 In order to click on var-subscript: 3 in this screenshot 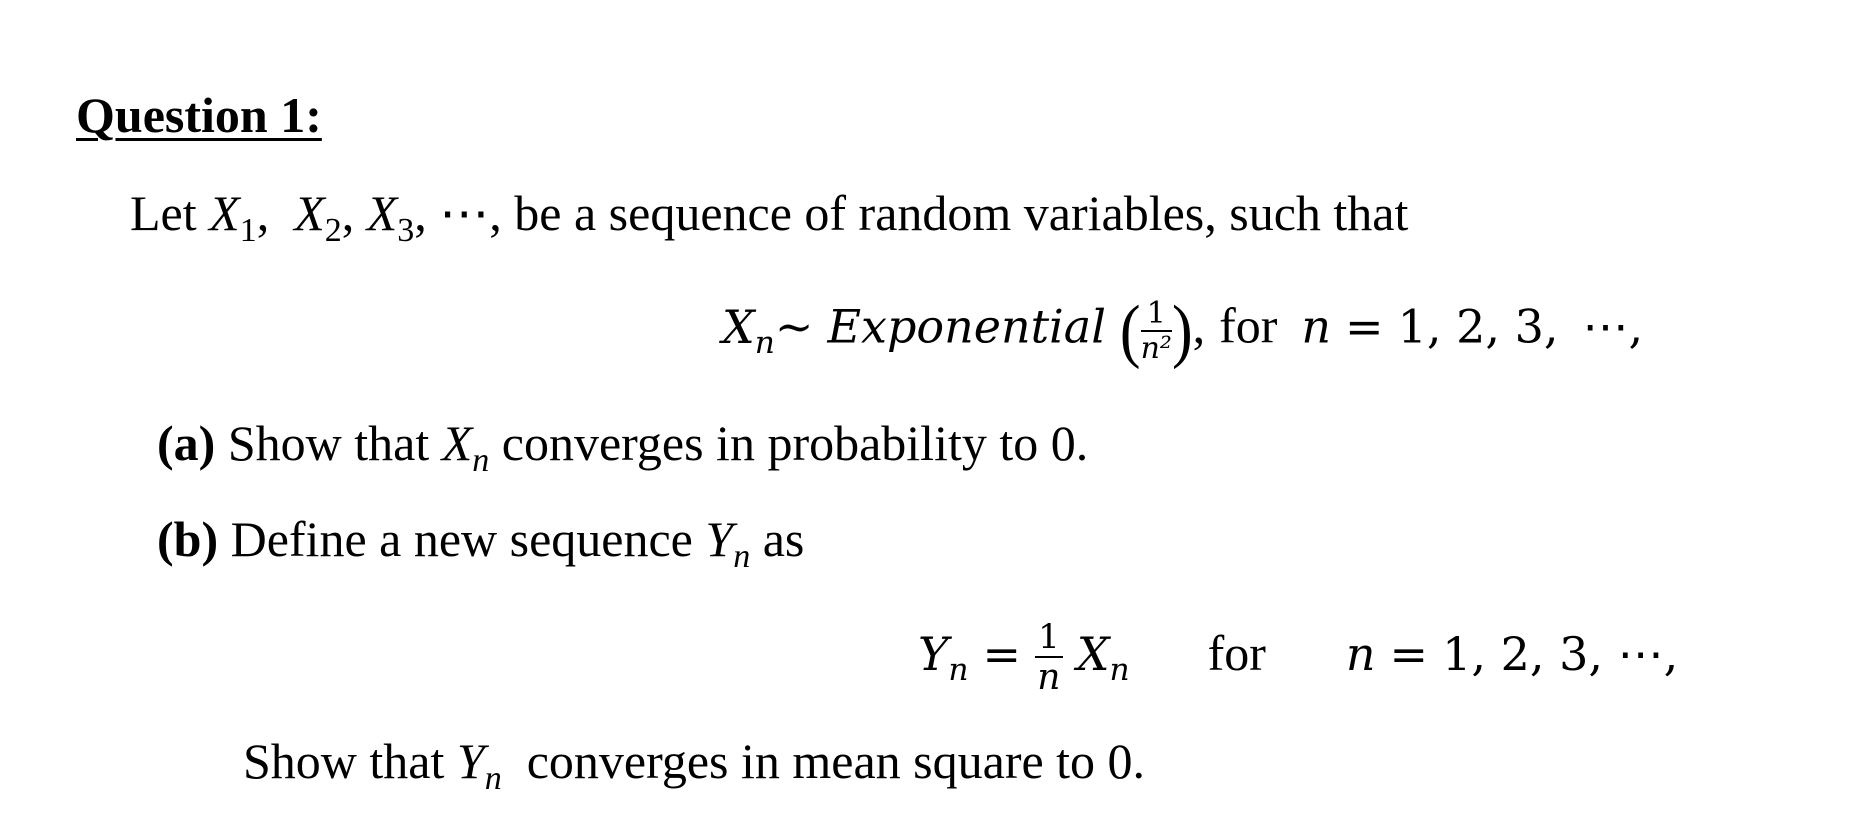, I will do `click(406, 230)`.